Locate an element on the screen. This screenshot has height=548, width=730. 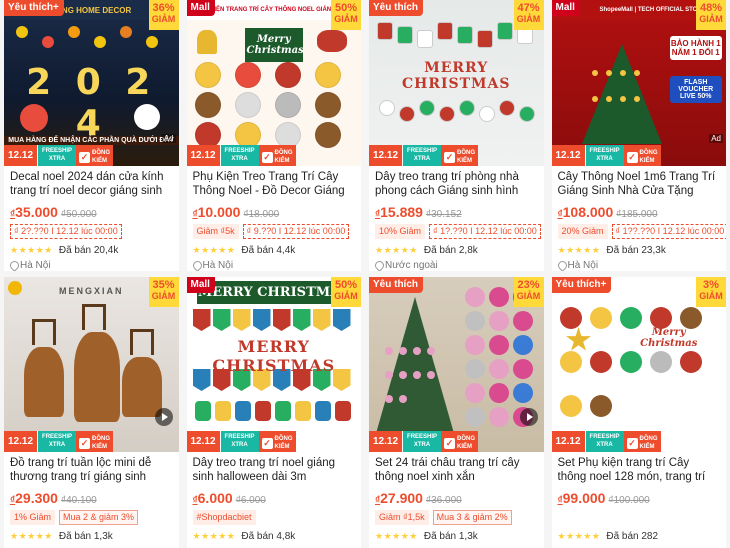
banner-text: MERRY CHRISTMAS is located at coordinates (274, 356).